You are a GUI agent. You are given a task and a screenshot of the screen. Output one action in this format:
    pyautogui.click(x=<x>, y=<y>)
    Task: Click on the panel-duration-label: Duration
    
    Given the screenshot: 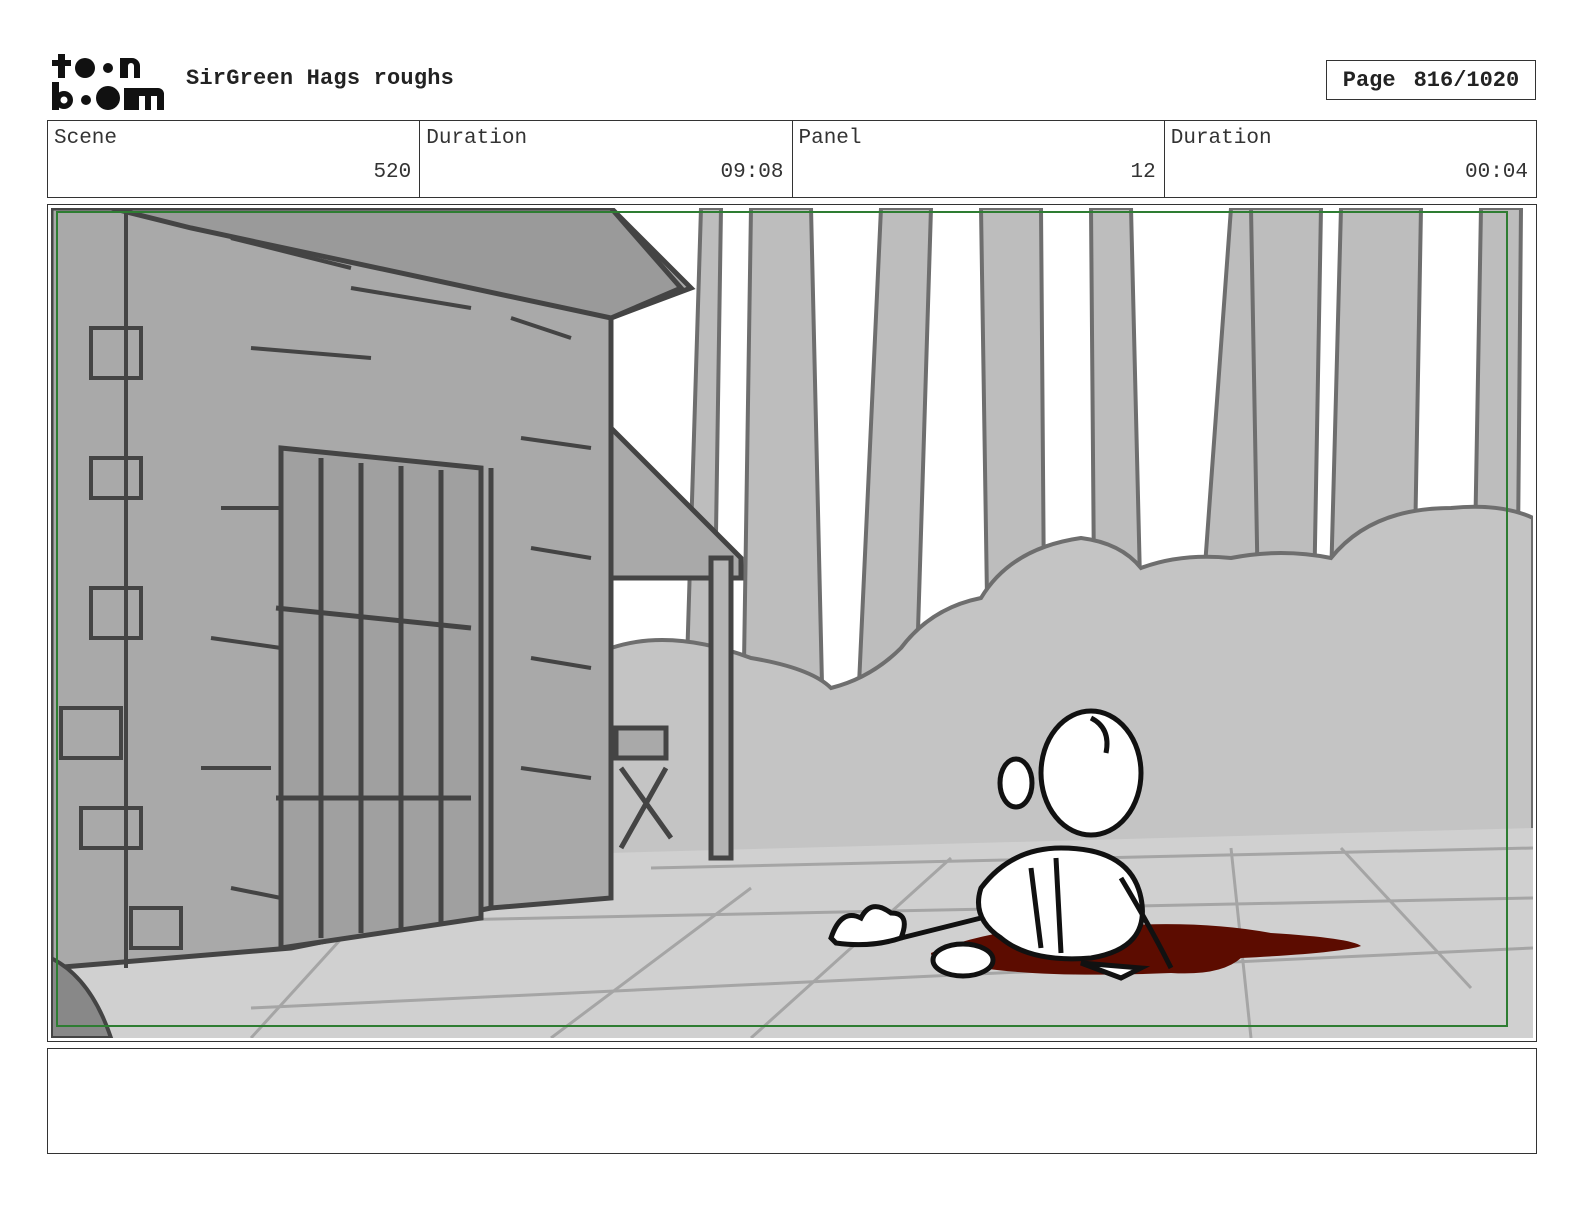 What is the action you would take?
    pyautogui.click(x=1221, y=138)
    